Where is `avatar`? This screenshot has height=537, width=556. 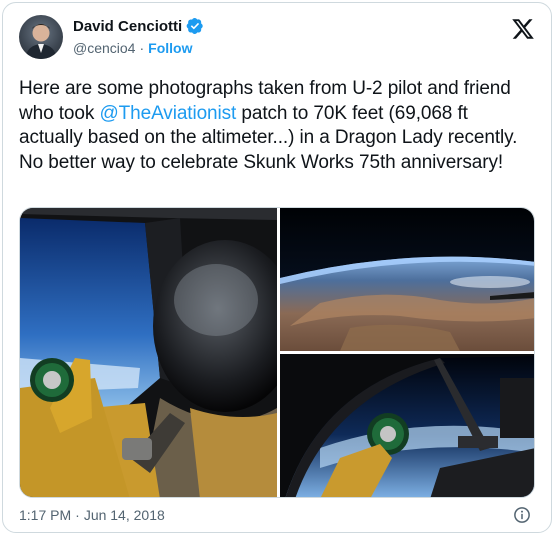
avatar is located at coordinates (41, 37).